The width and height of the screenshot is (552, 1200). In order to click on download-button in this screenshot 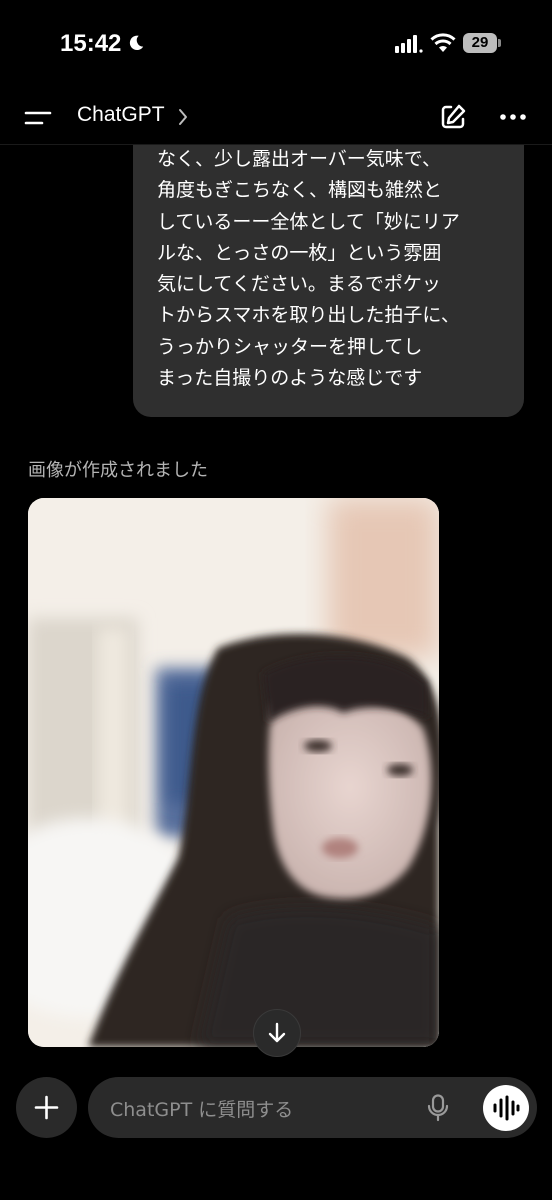, I will do `click(277, 1033)`.